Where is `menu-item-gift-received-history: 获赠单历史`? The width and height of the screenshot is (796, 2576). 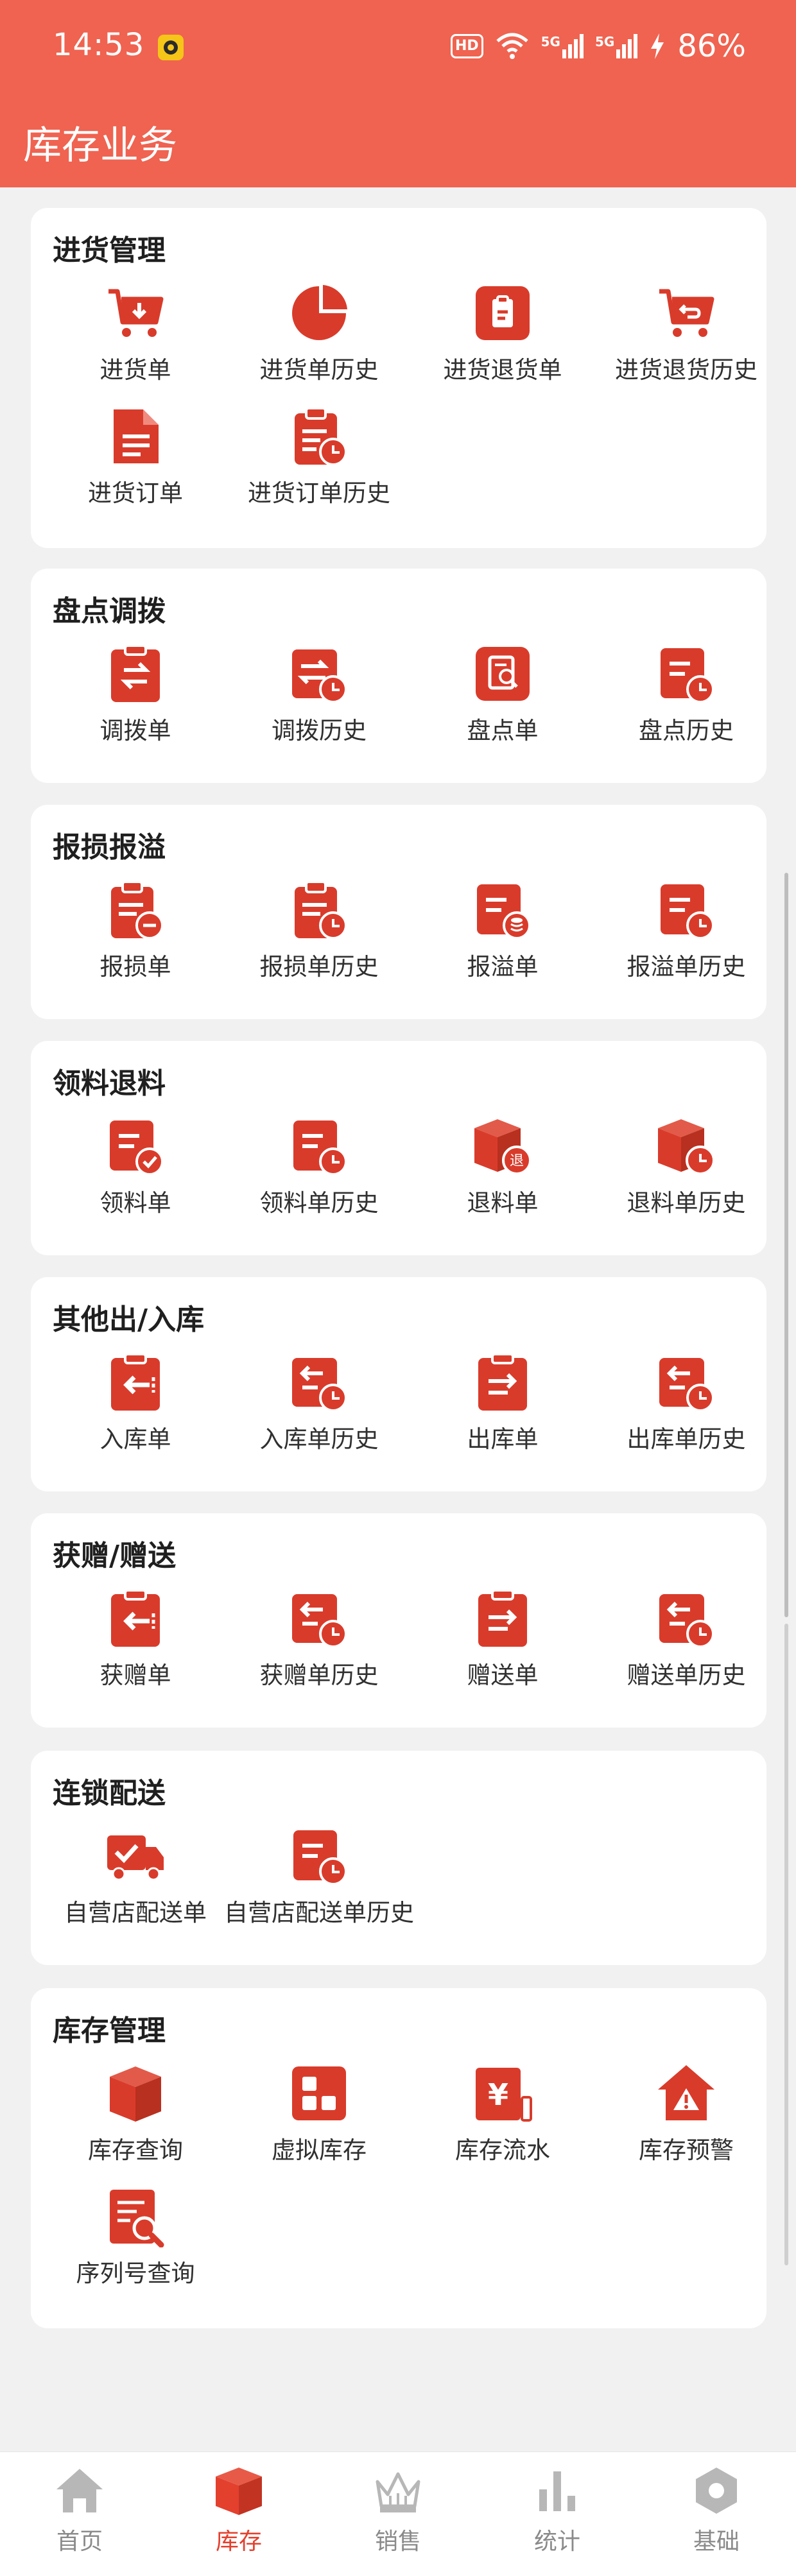
menu-item-gift-received-history: 获赠单历史 is located at coordinates (319, 1645).